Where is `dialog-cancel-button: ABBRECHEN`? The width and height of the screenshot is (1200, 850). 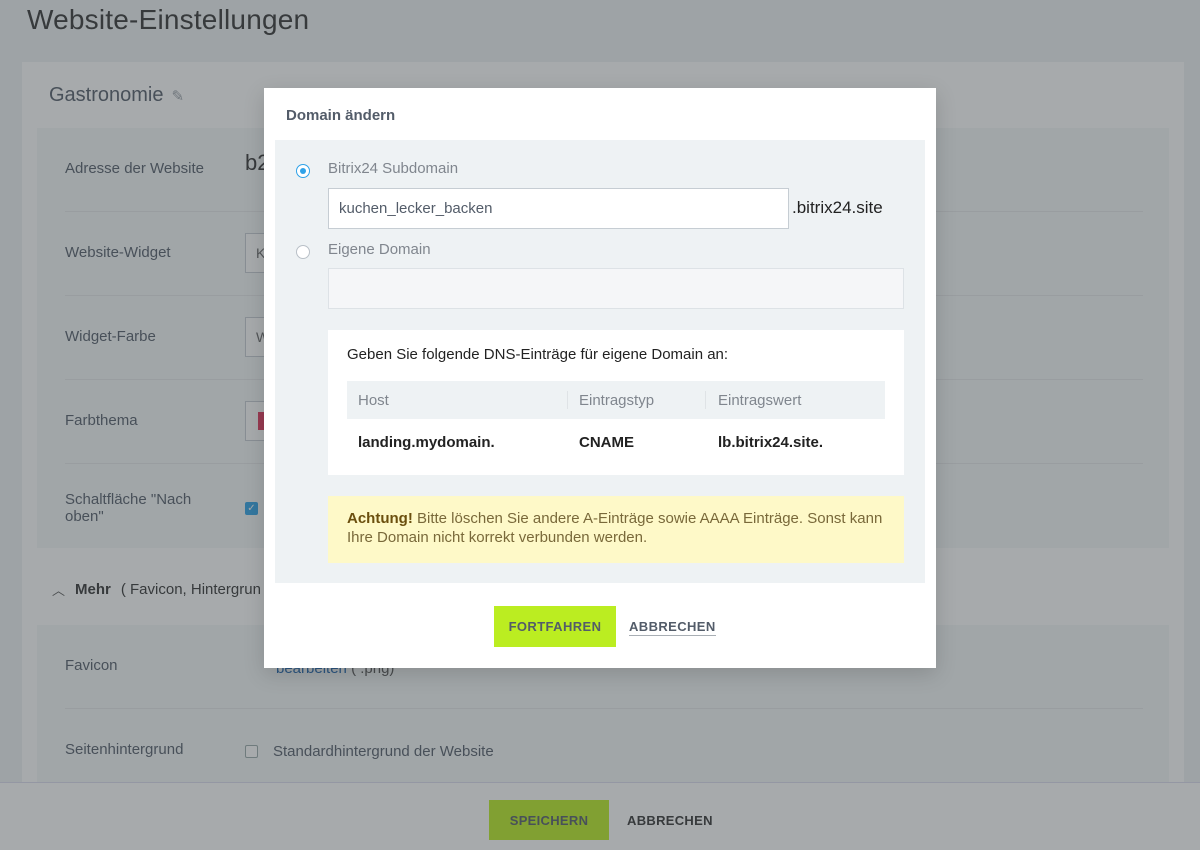
dialog-cancel-button: ABBRECHEN is located at coordinates (672, 627).